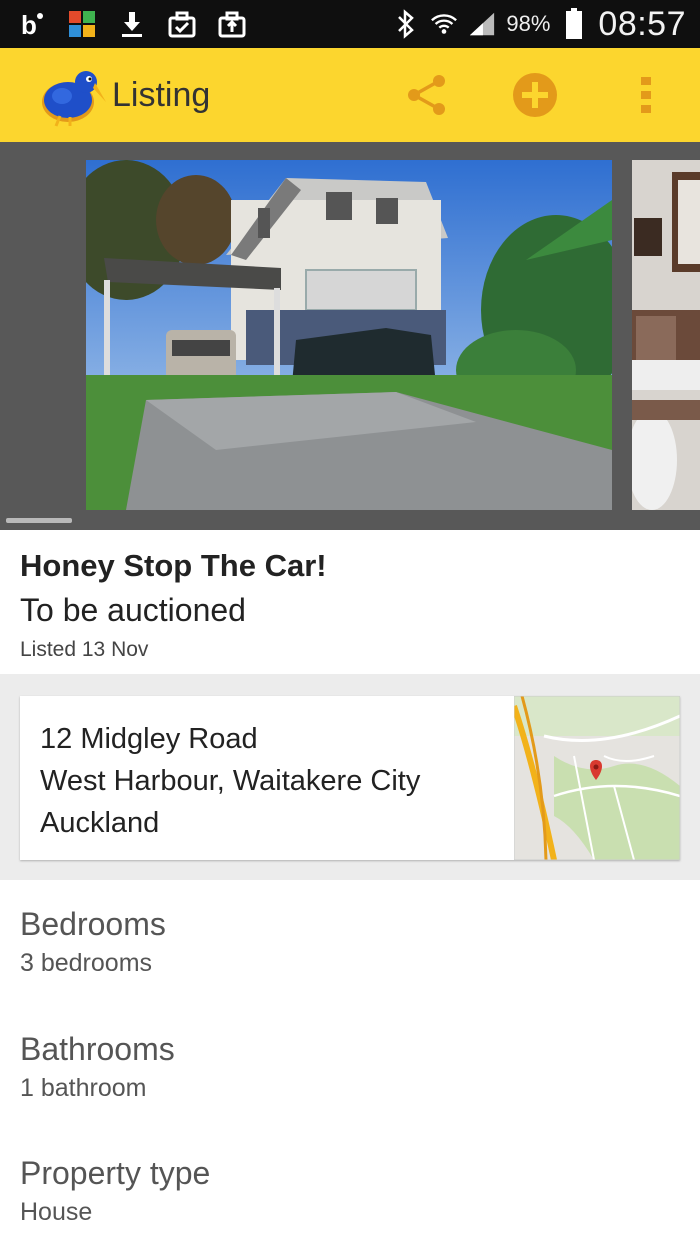  What do you see at coordinates (115, 1173) in the screenshot?
I see `detail-label: Property type` at bounding box center [115, 1173].